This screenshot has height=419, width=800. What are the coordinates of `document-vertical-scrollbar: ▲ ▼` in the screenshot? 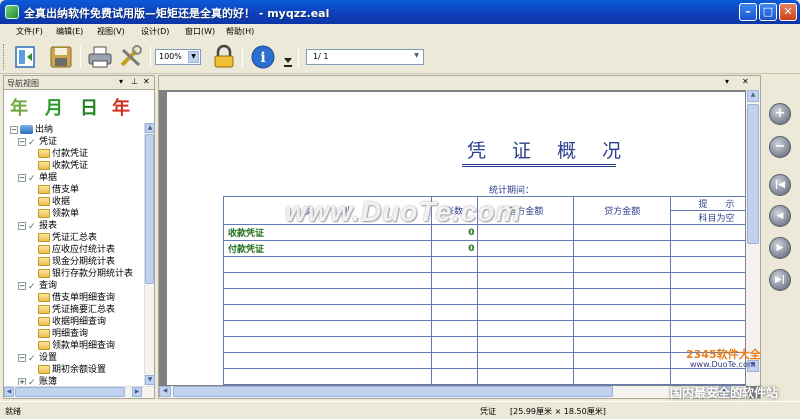 It's located at (753, 238).